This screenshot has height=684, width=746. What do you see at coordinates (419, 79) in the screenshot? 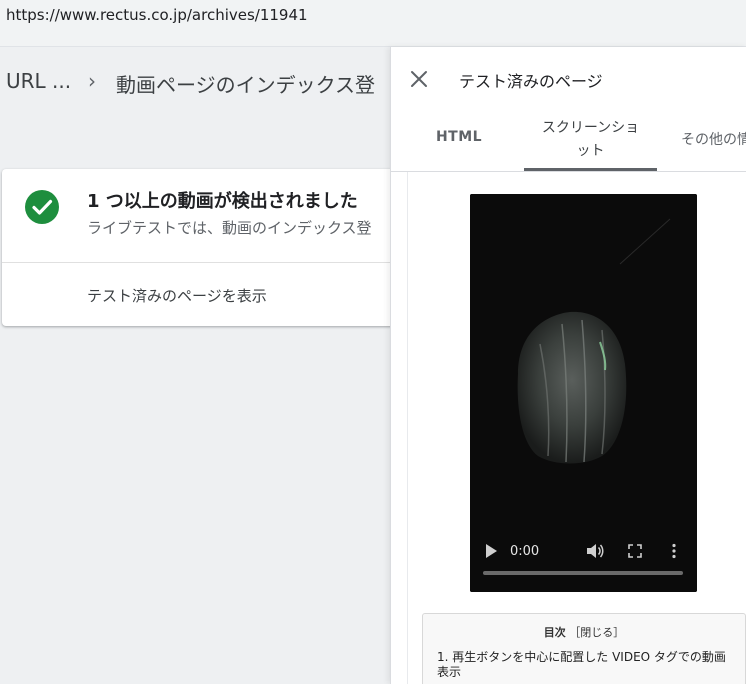
I see `close-icon` at bounding box center [419, 79].